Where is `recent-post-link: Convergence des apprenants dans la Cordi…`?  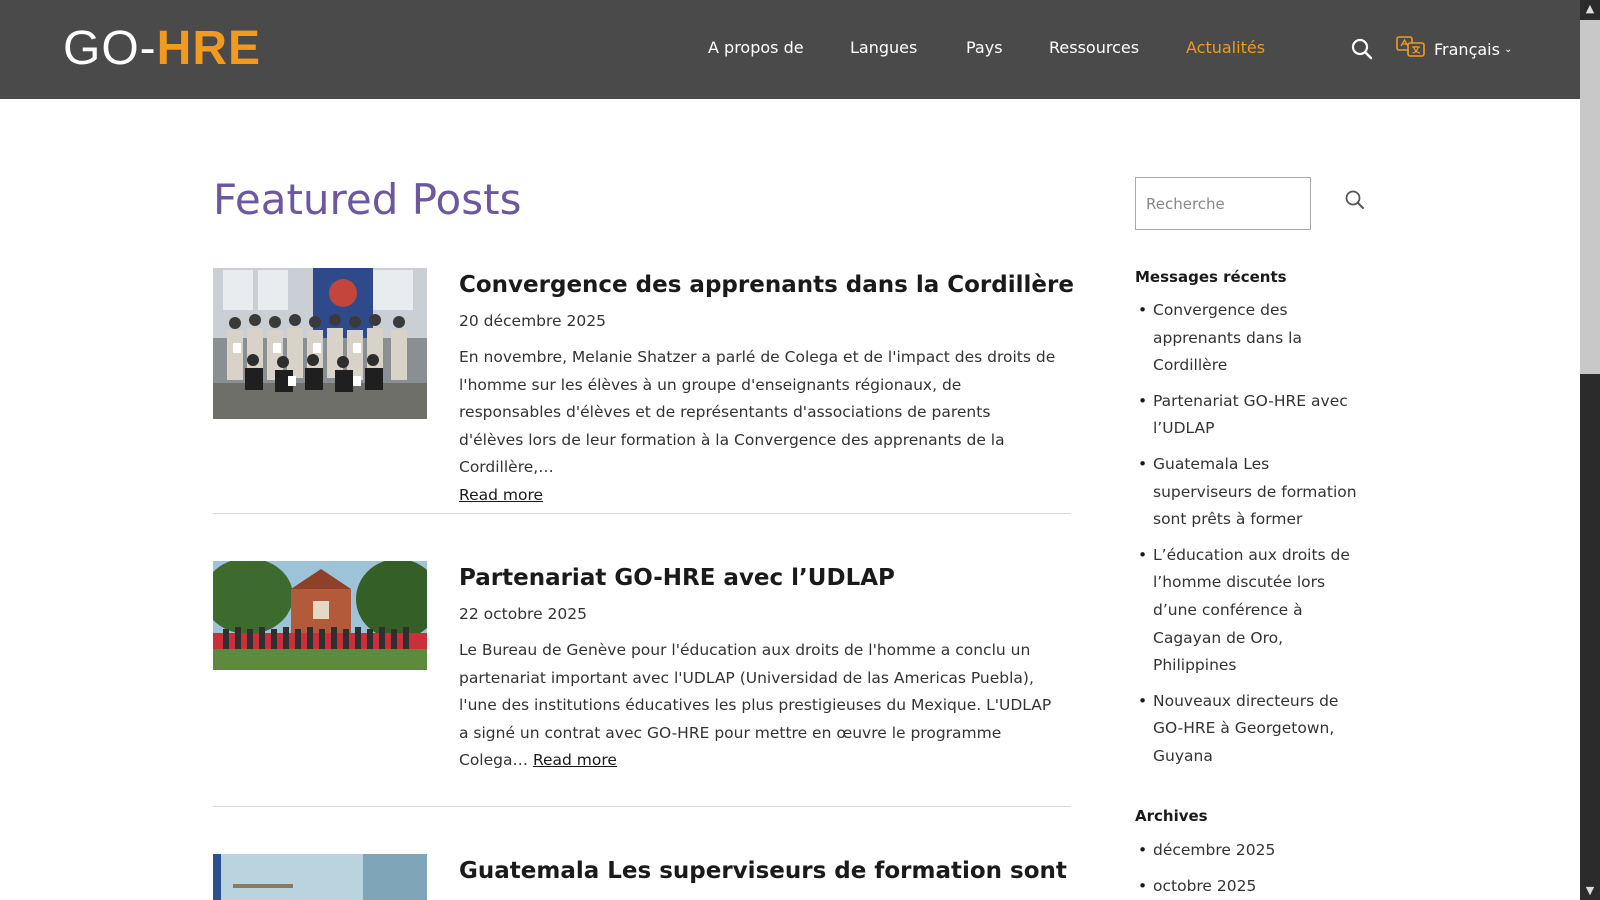
recent-post-link: Convergence des apprenants dans la Cordi… is located at coordinates (1227, 337).